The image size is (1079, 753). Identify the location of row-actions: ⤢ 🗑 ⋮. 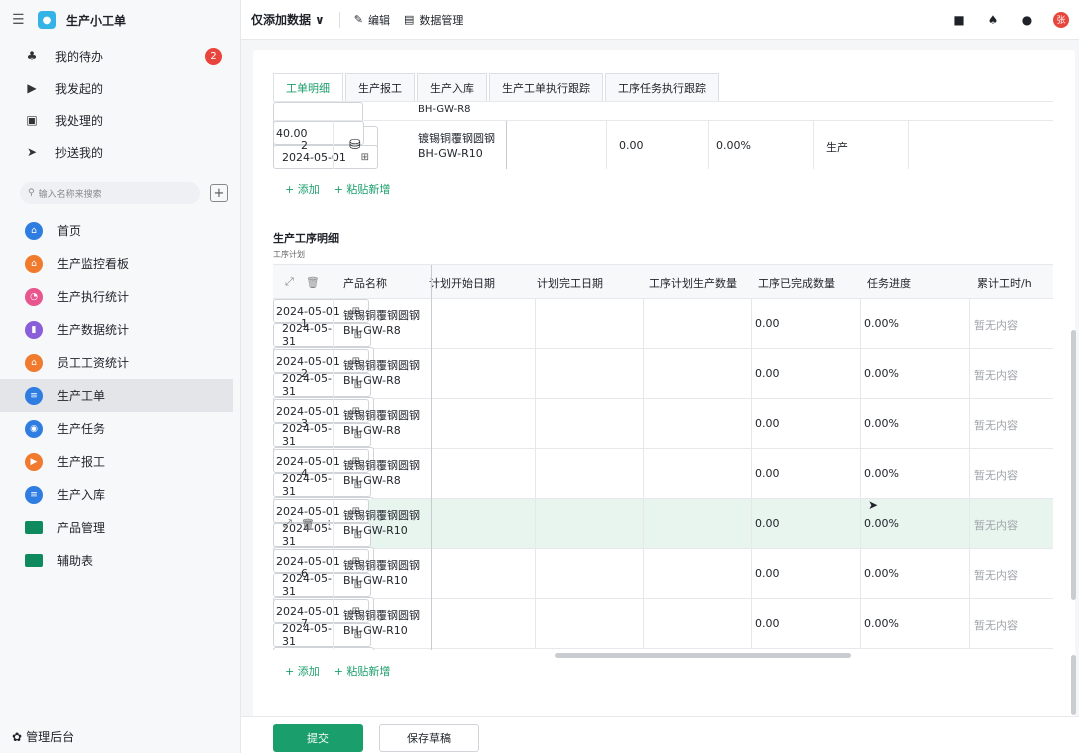
(309, 524).